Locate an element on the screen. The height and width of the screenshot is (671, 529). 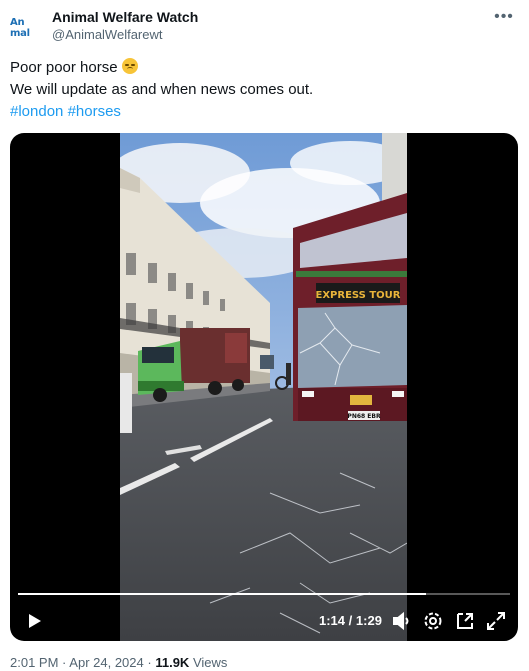
views-count: 11.9K is located at coordinates (172, 662).